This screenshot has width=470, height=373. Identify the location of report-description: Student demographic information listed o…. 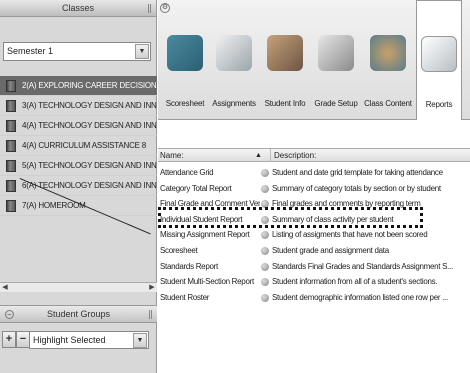
(360, 297).